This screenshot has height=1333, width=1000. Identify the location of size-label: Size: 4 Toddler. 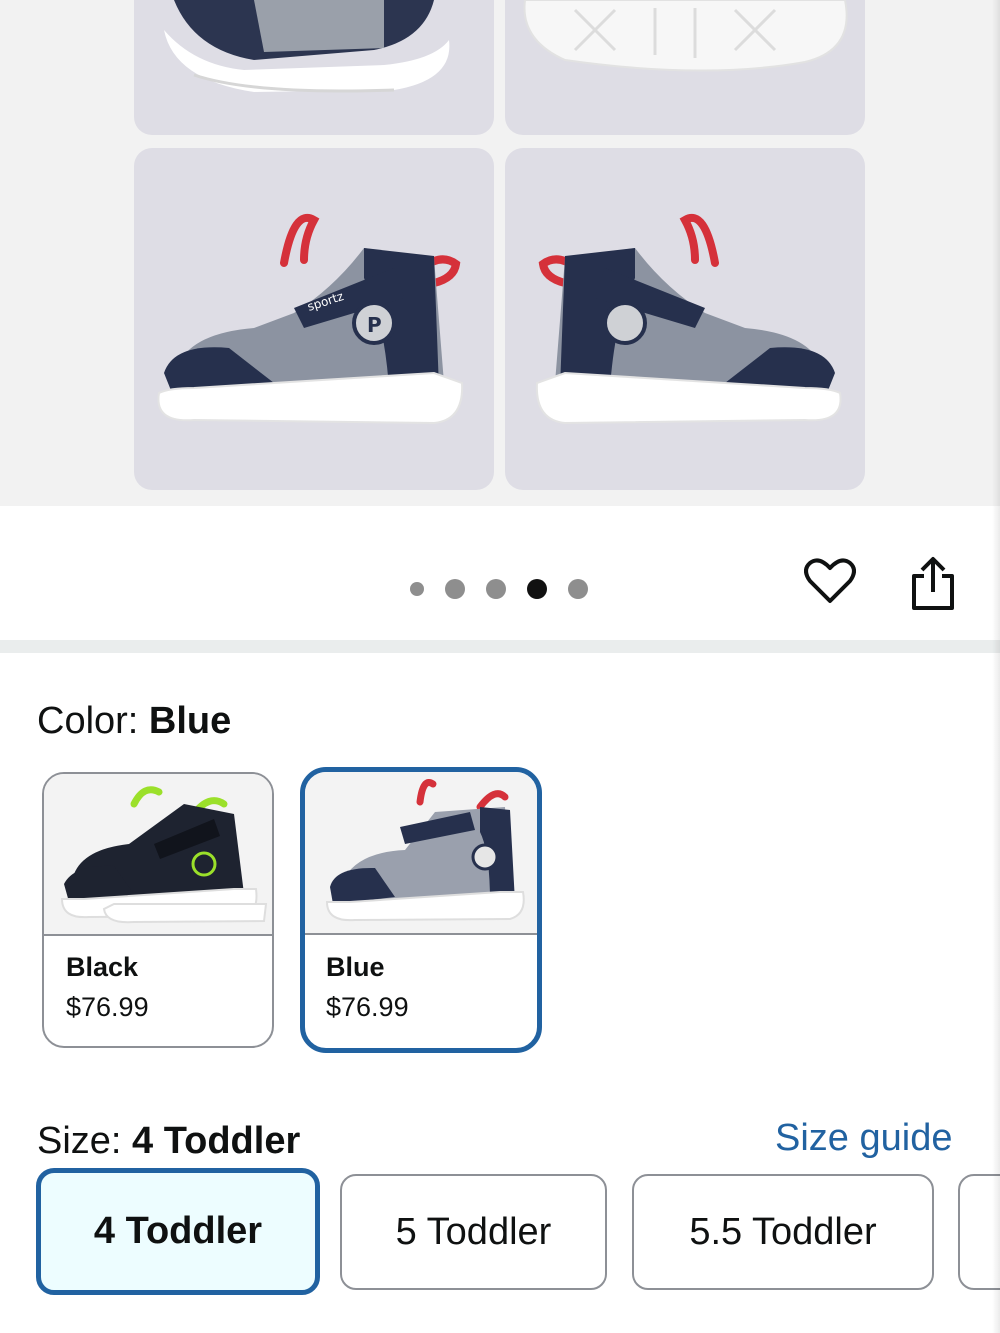
(168, 1141).